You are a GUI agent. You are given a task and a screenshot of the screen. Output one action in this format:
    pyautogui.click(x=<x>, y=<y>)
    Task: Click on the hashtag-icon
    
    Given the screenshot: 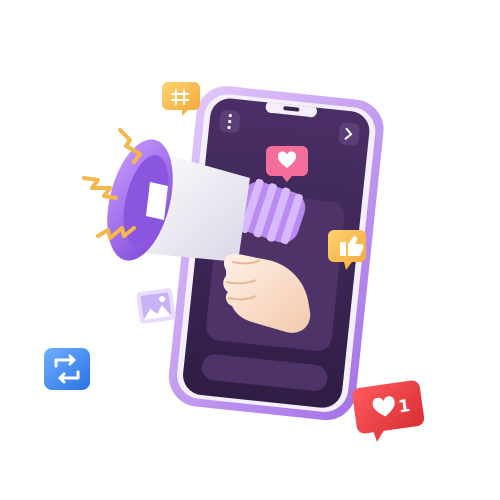 What is the action you would take?
    pyautogui.click(x=181, y=99)
    